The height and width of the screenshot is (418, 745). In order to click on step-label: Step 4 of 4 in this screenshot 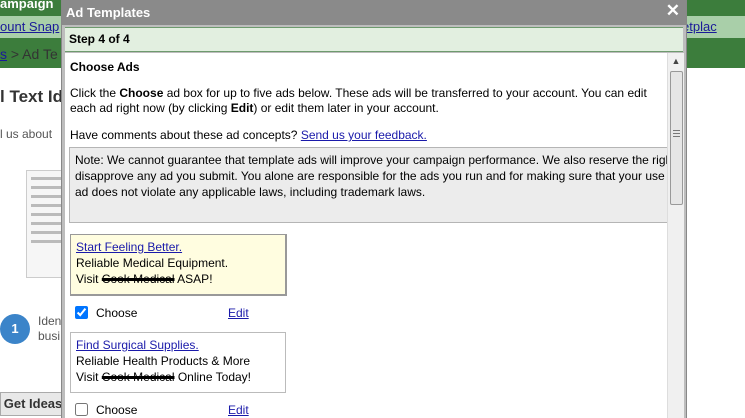, I will do `click(99, 39)`.